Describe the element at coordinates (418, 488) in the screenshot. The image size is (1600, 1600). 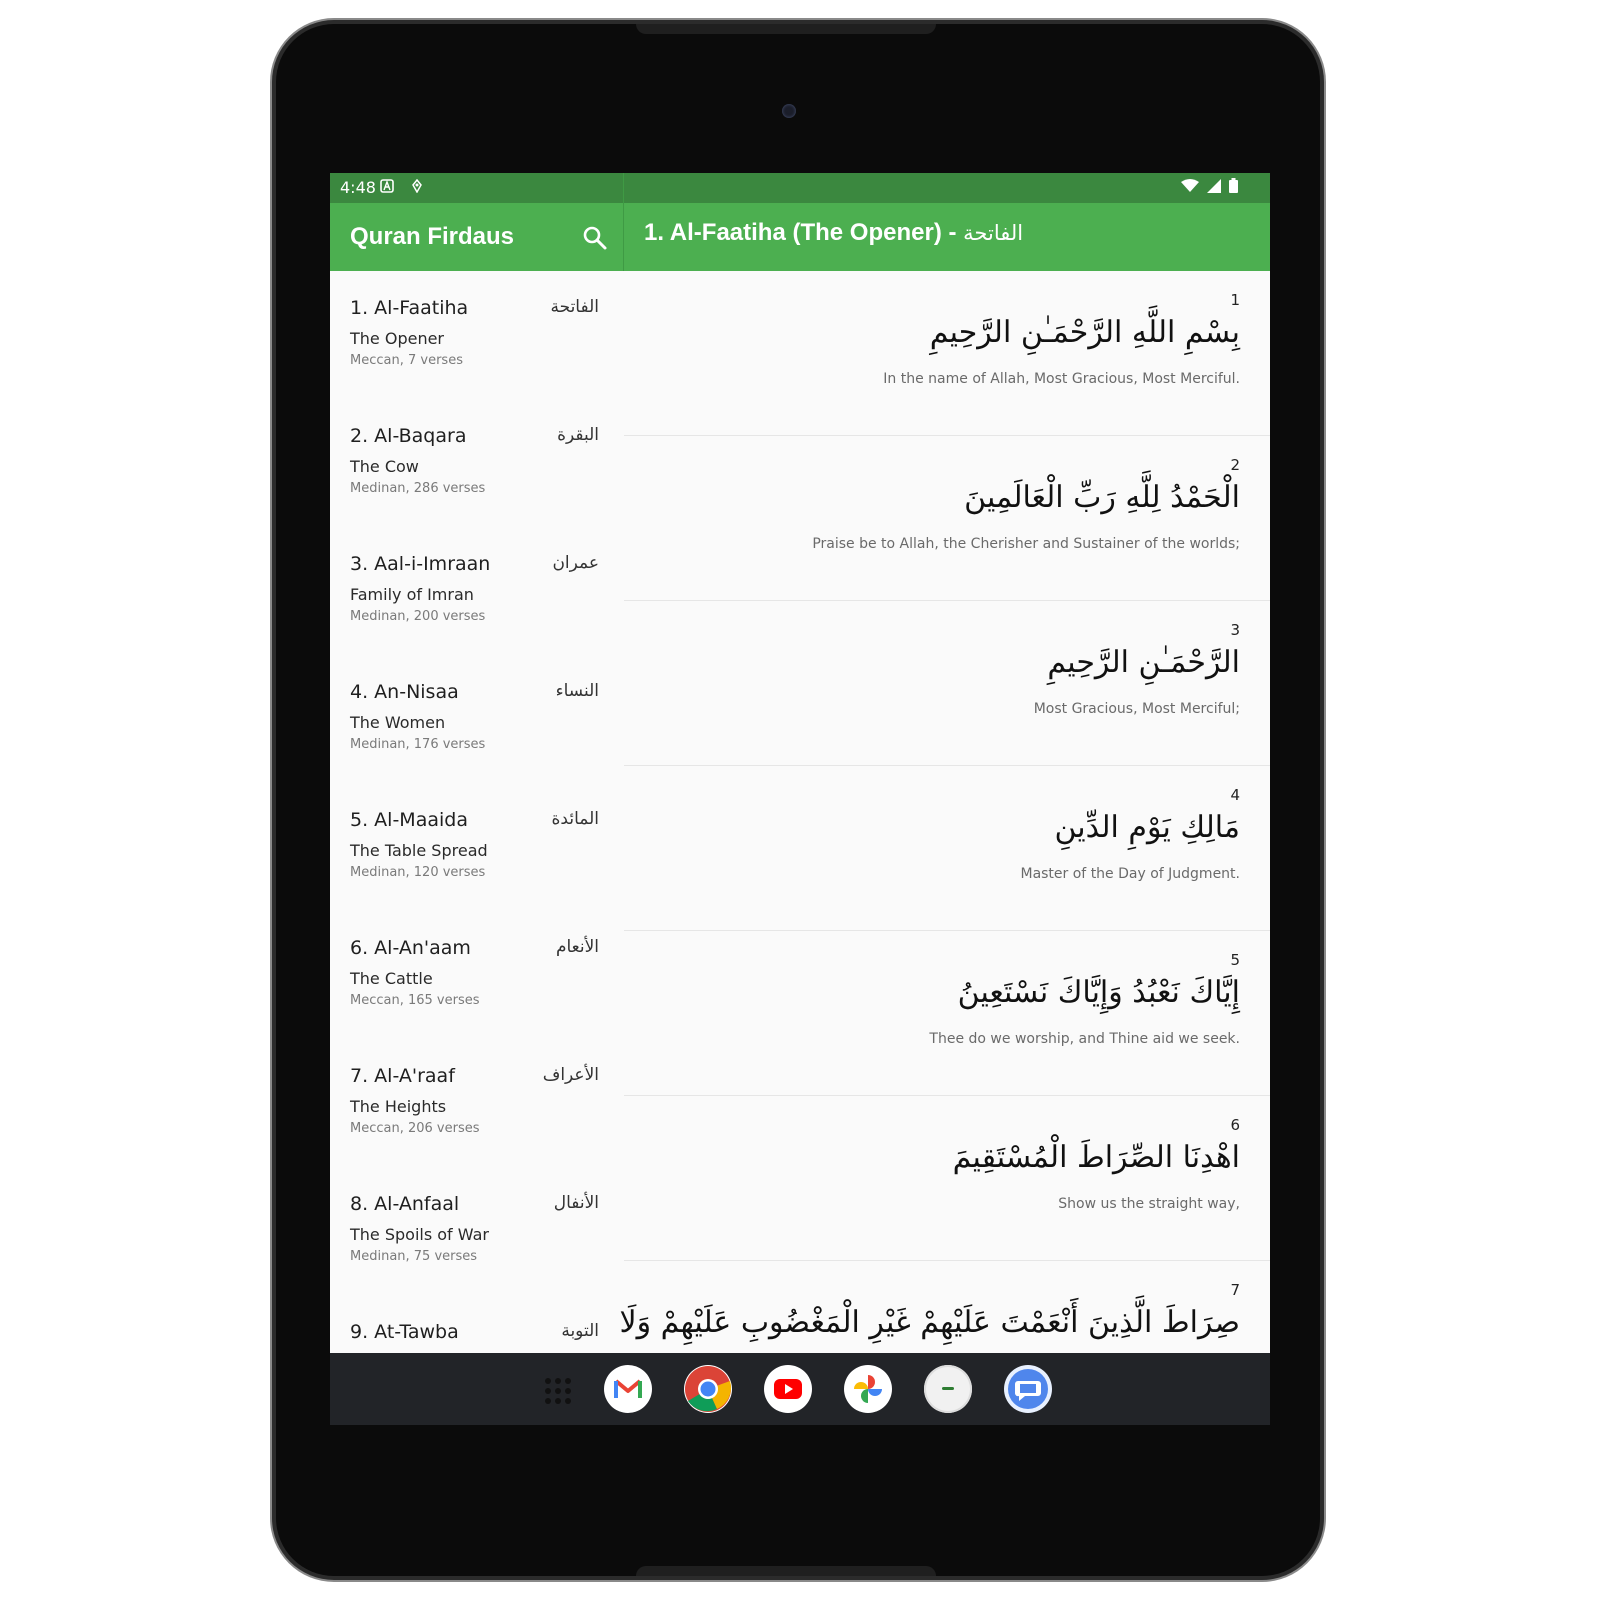
I see `surah-meta: Medinan, 286 verses` at that location.